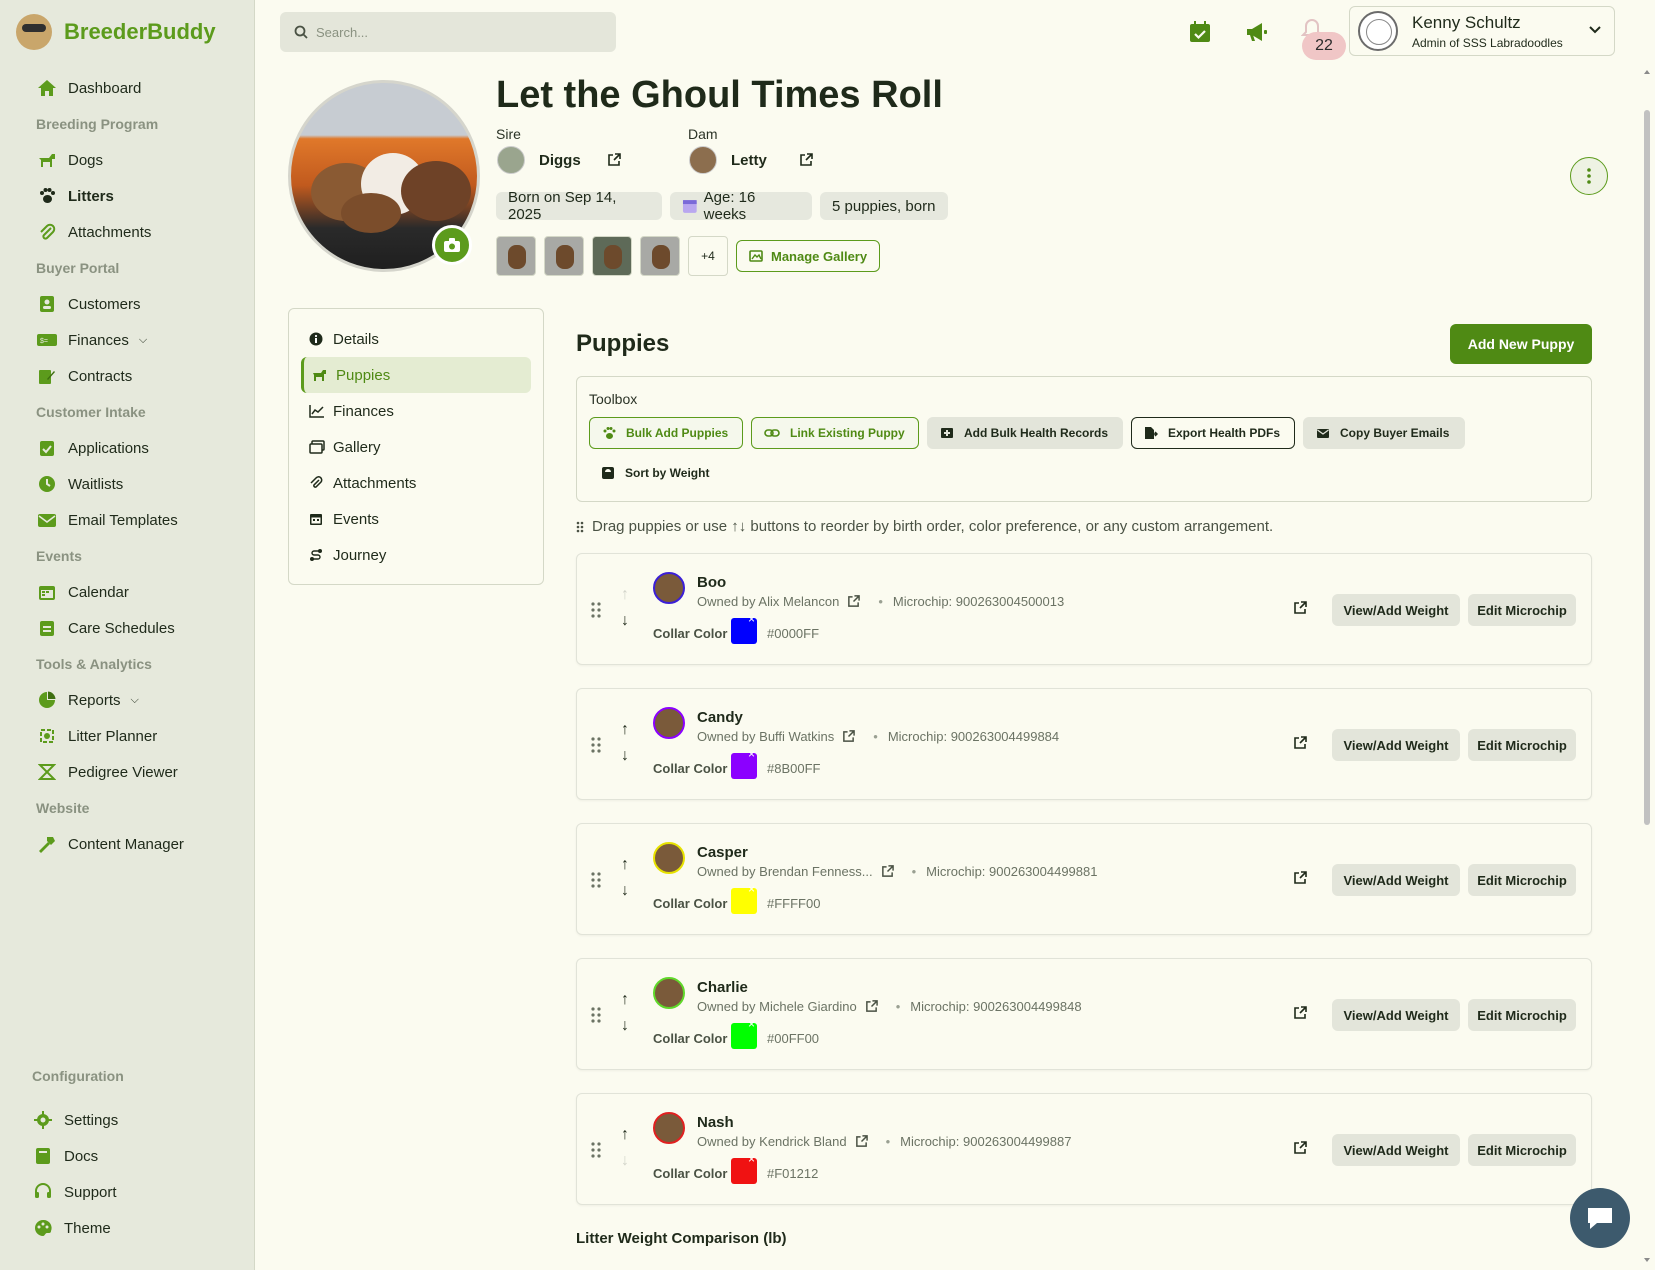 The width and height of the screenshot is (1655, 1270). What do you see at coordinates (1482, 31) in the screenshot?
I see `user-menu: Kenny Schultz Admin of SSS Labradoodles` at bounding box center [1482, 31].